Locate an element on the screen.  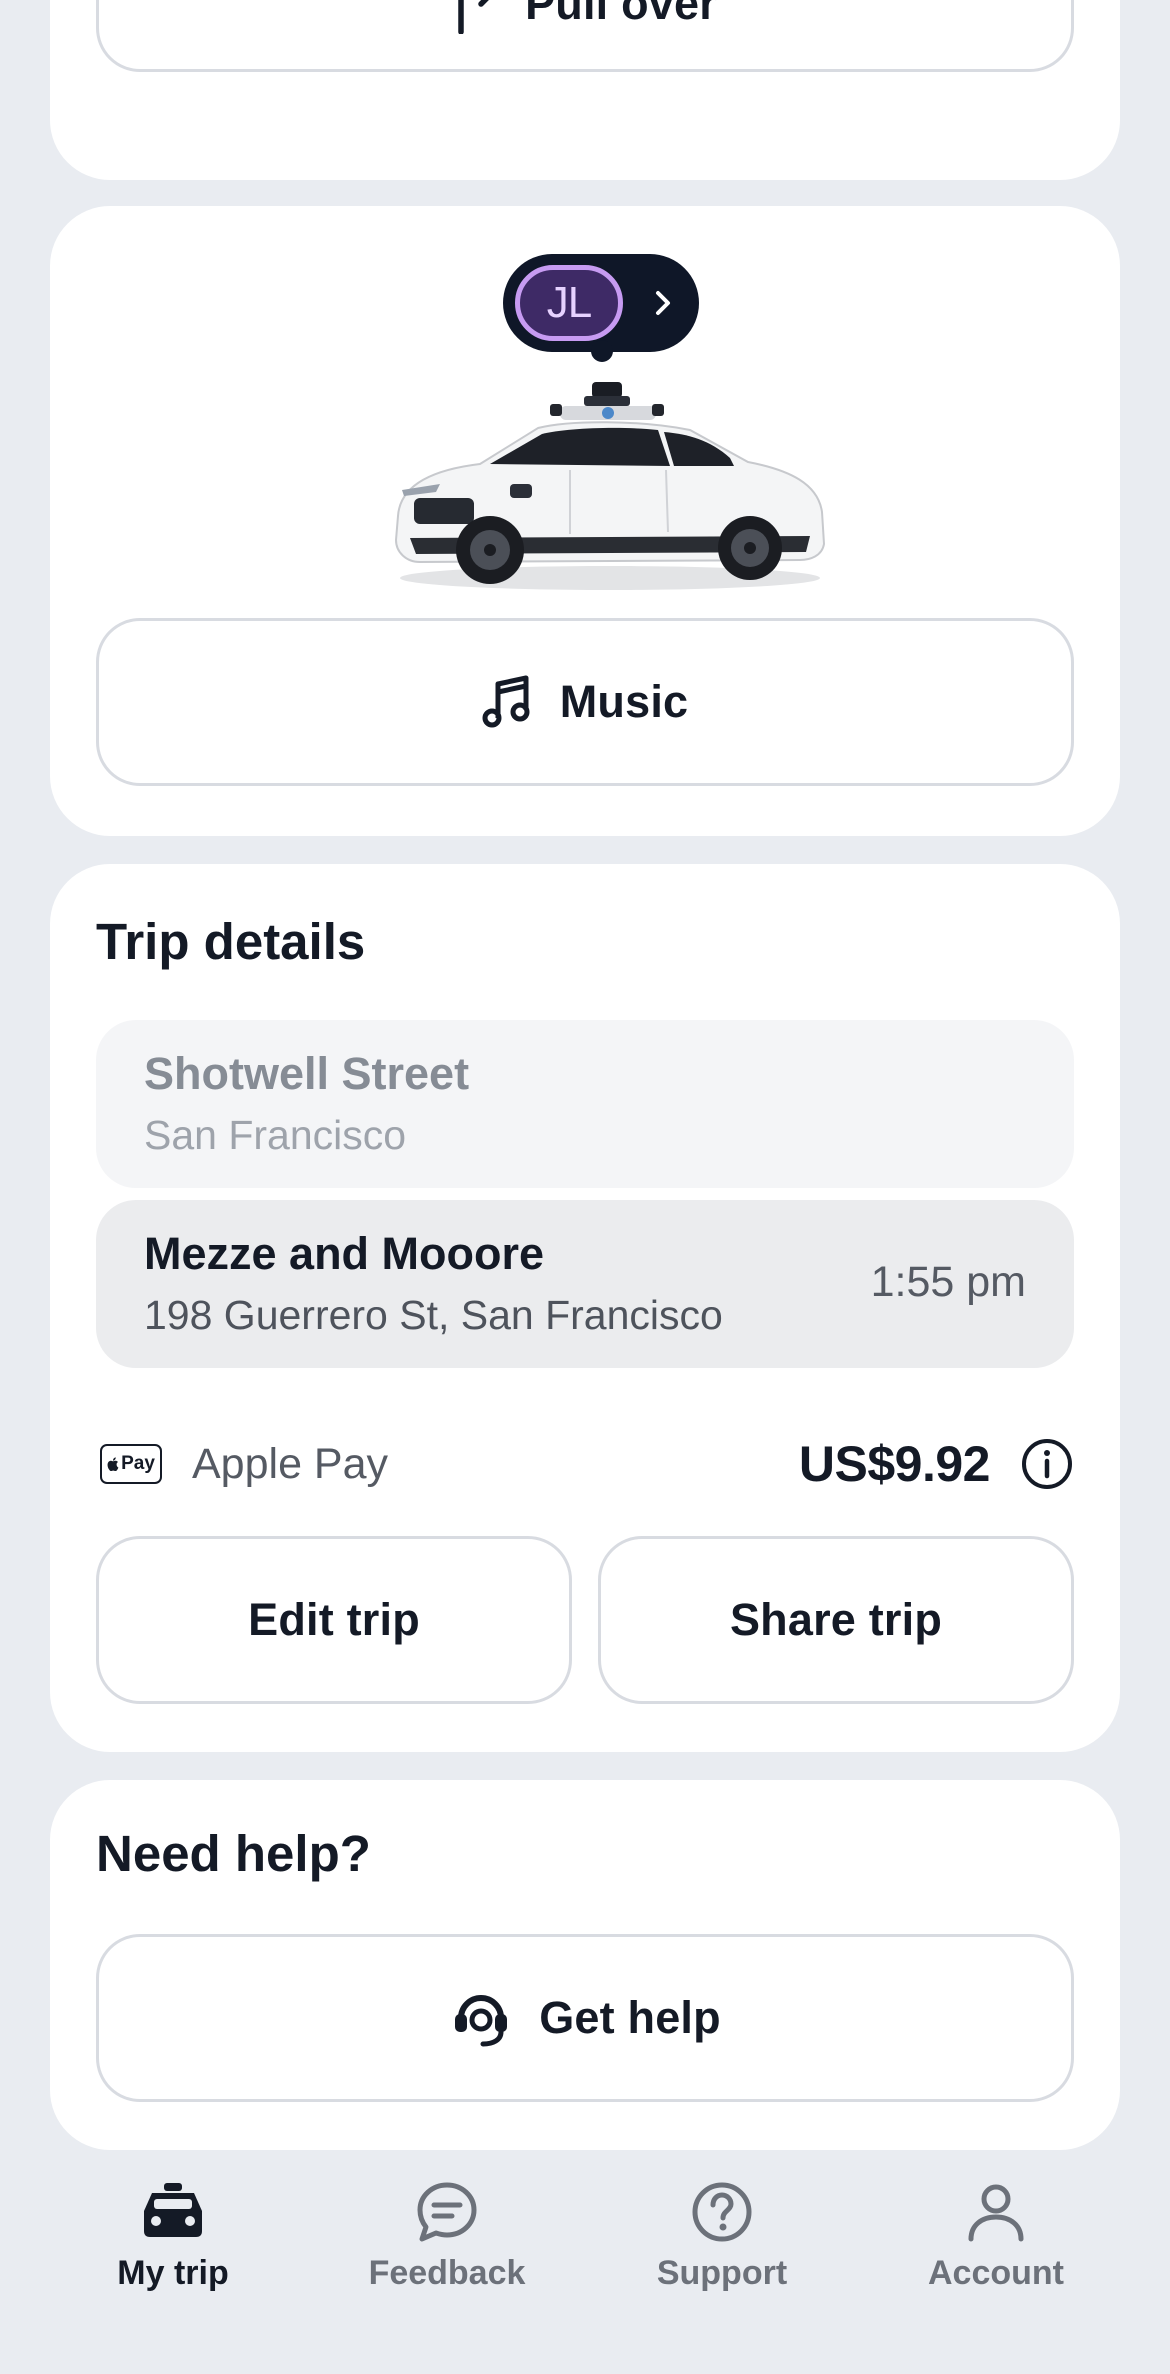
headset-icon is located at coordinates (481, 2018).